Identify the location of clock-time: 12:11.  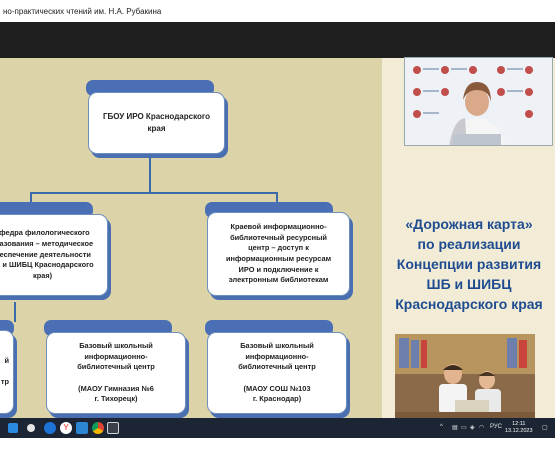
(519, 424).